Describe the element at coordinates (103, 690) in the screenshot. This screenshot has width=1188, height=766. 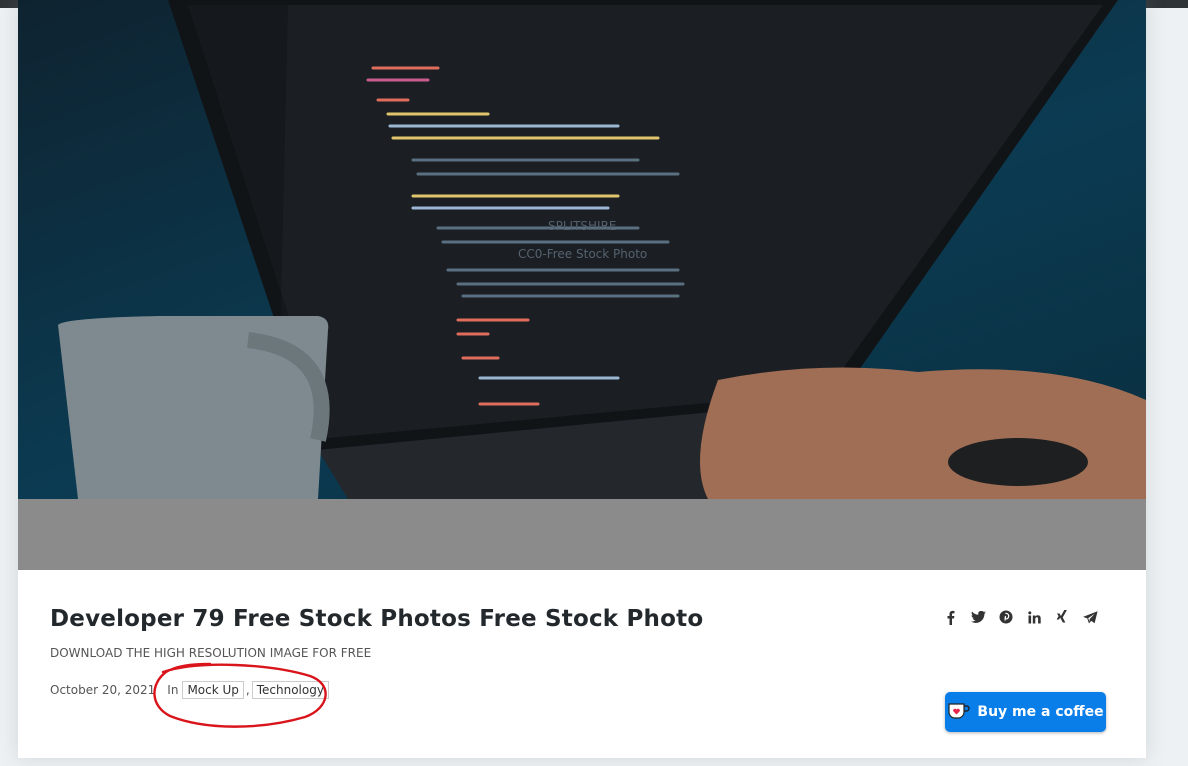
I see `post-date: October 20, 2021` at that location.